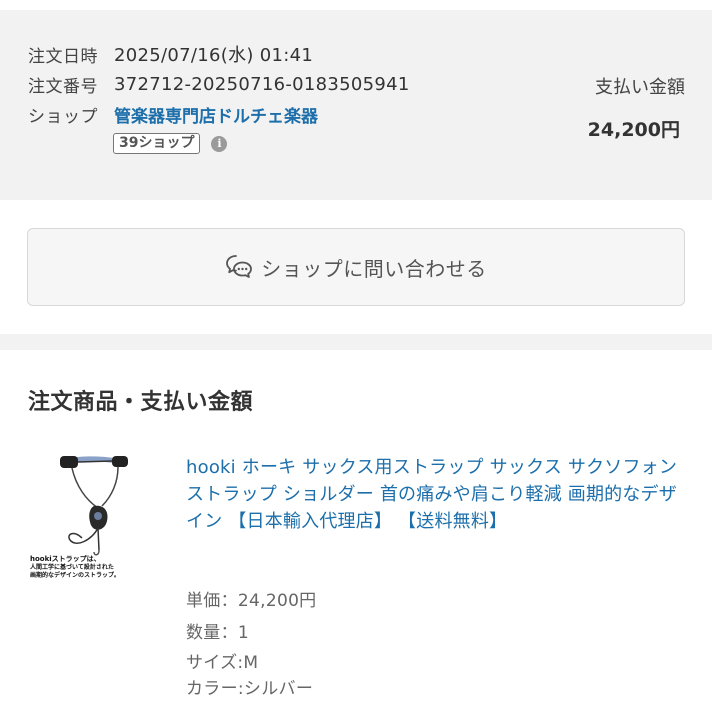  Describe the element at coordinates (63, 86) in the screenshot. I see `order-number-label: 注文番号` at that location.